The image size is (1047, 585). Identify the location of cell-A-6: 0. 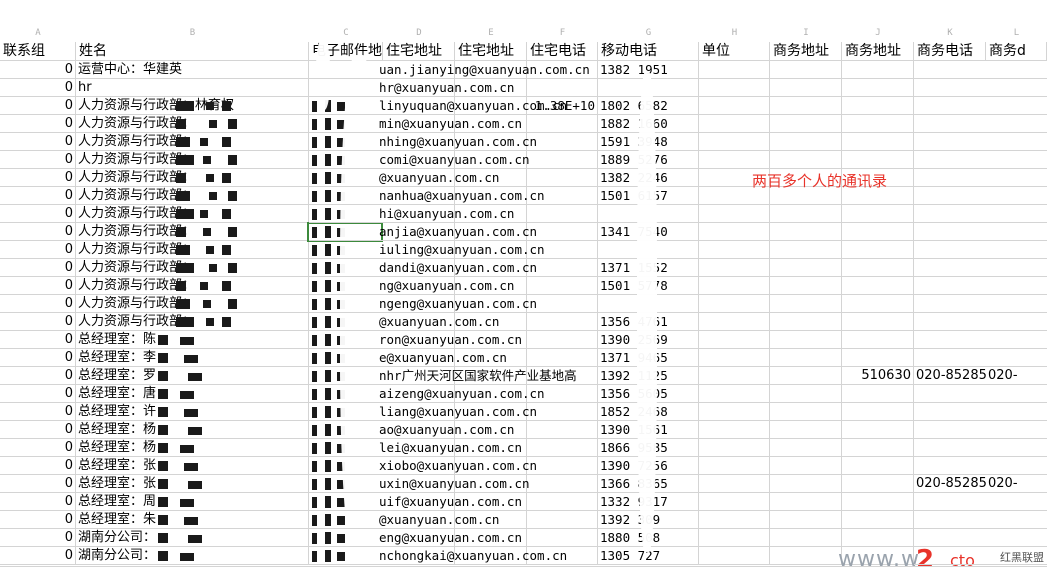
(38, 142).